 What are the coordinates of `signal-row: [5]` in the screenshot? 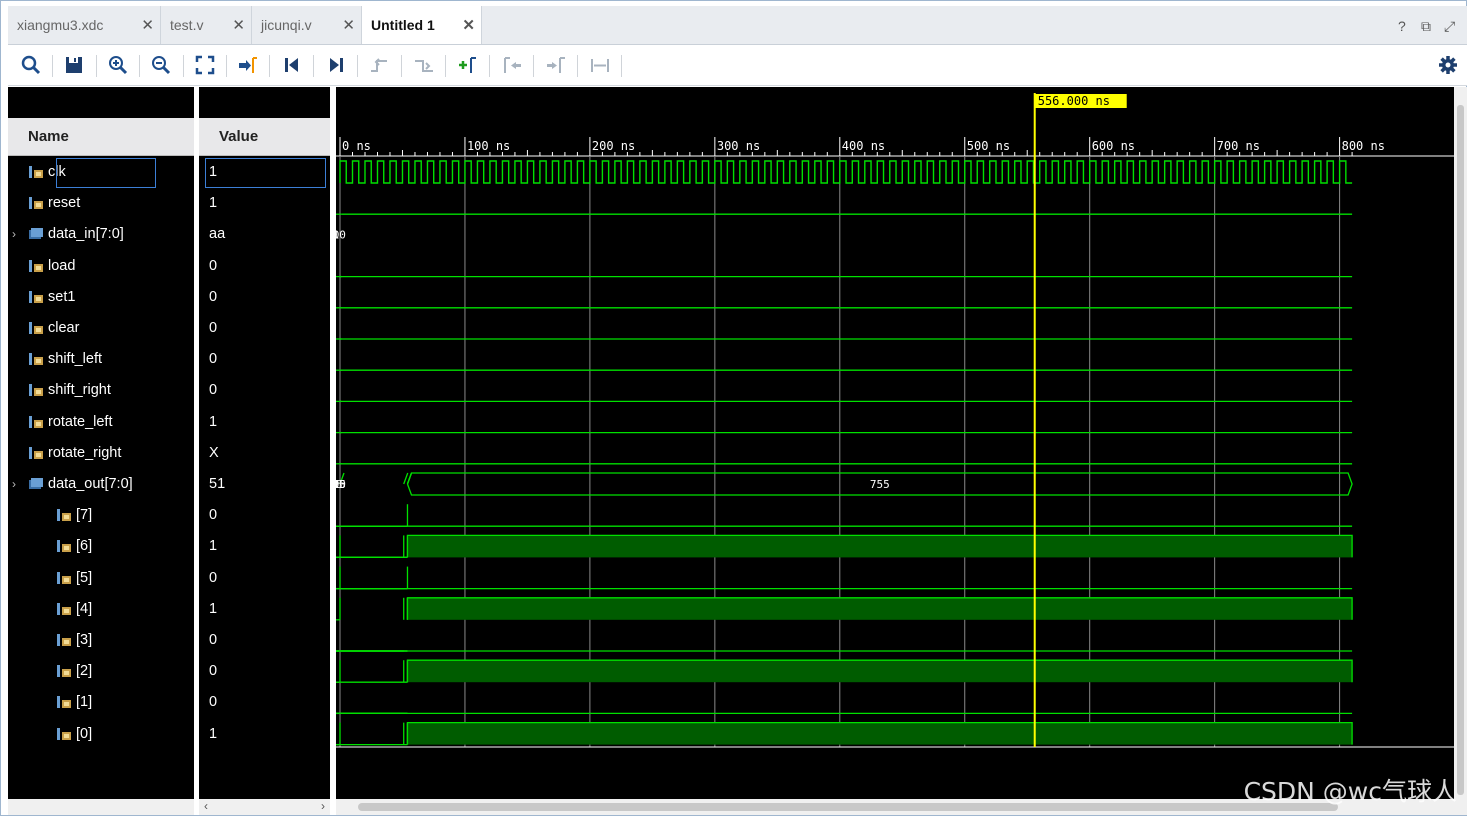 It's located at (66, 578).